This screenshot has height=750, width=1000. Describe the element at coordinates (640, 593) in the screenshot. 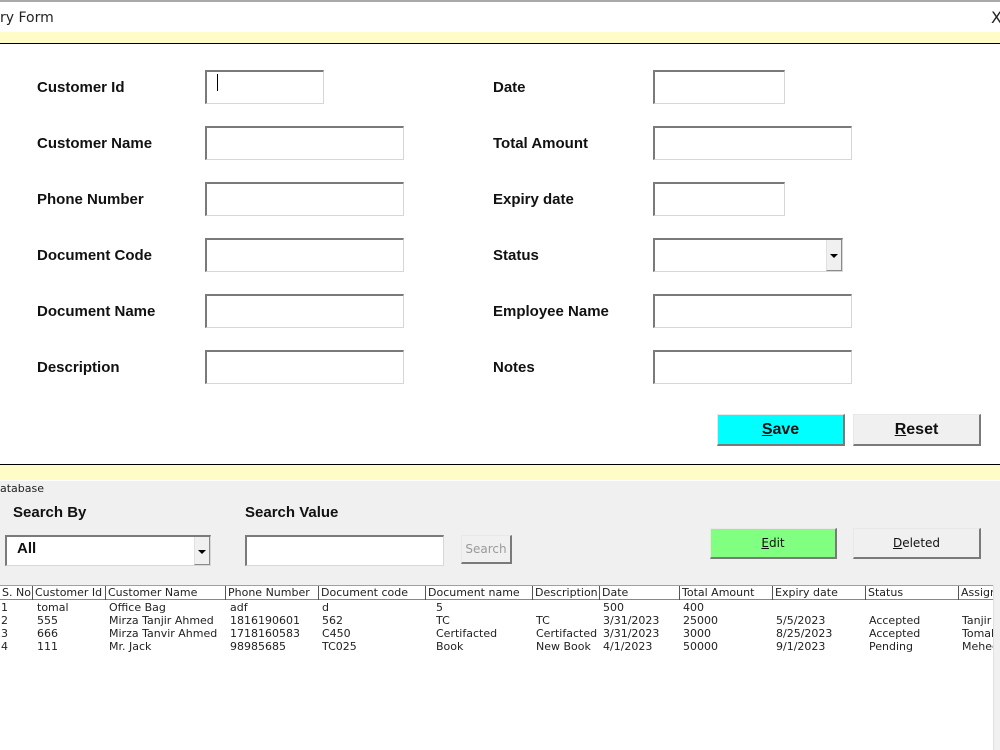

I see `column-header-date: Date` at that location.